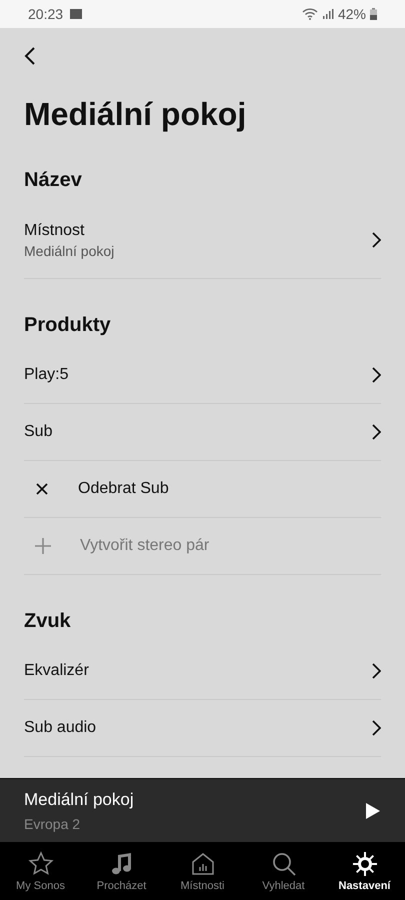 The image size is (405, 900). What do you see at coordinates (145, 546) in the screenshot?
I see `row-label: Vytvořit stereo pár` at bounding box center [145, 546].